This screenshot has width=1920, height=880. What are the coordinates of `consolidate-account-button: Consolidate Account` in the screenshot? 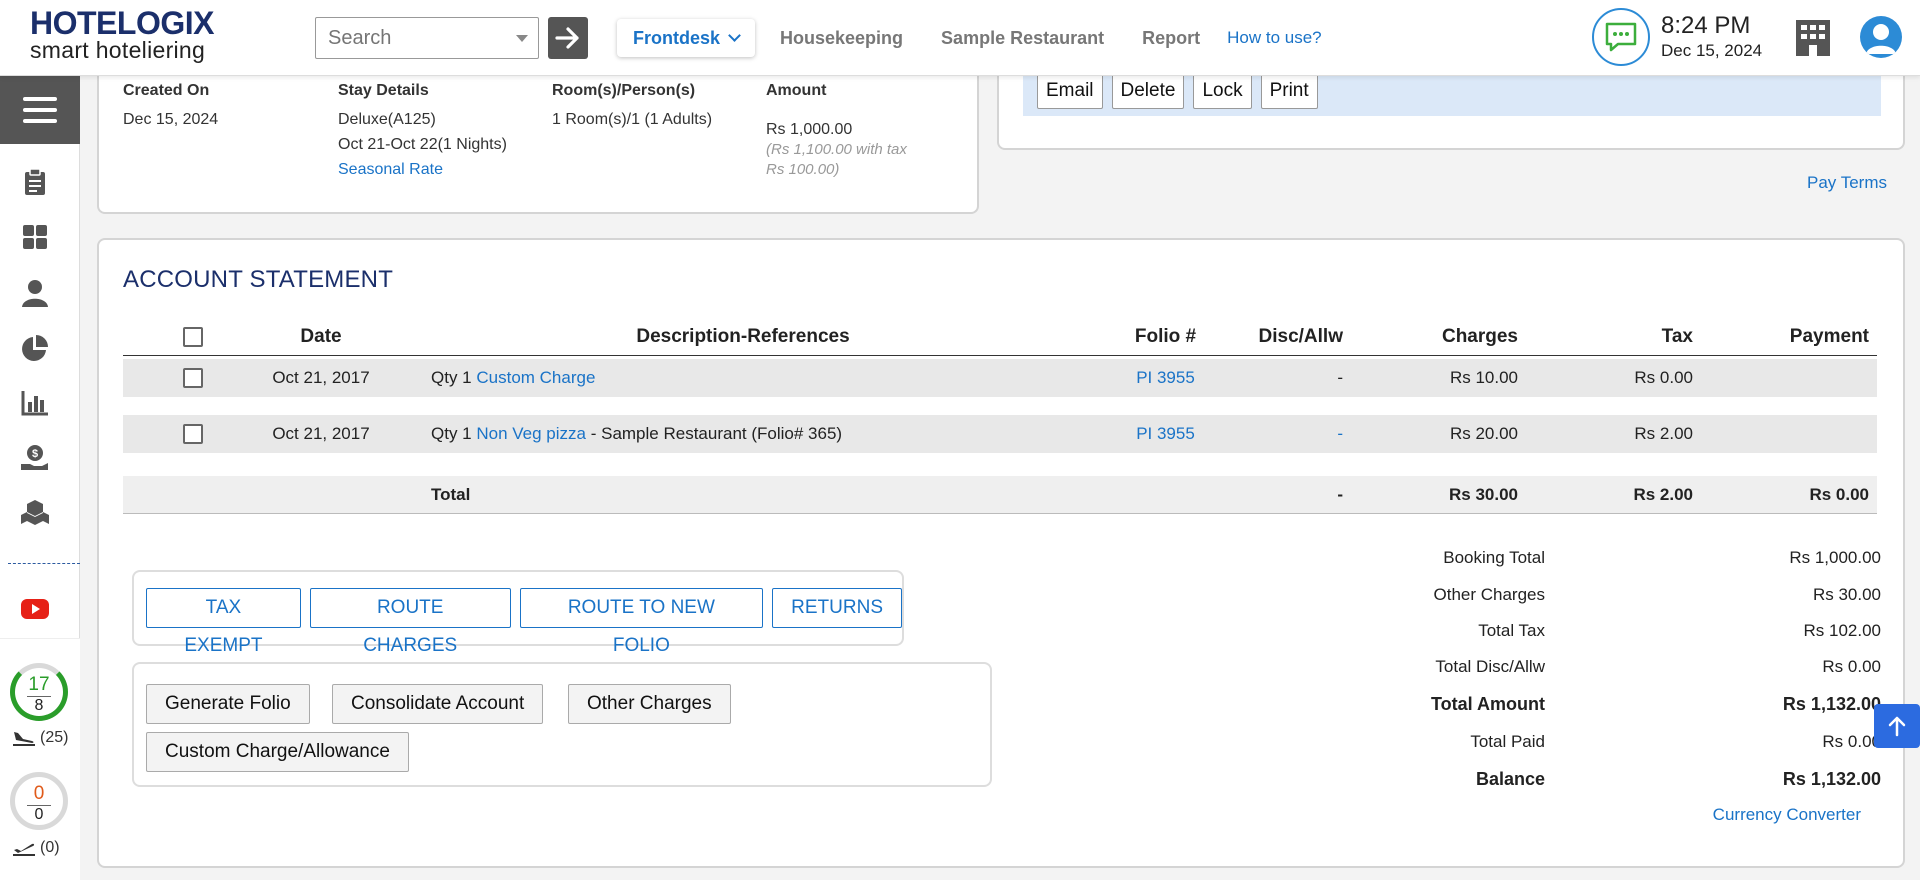 It's located at (438, 704).